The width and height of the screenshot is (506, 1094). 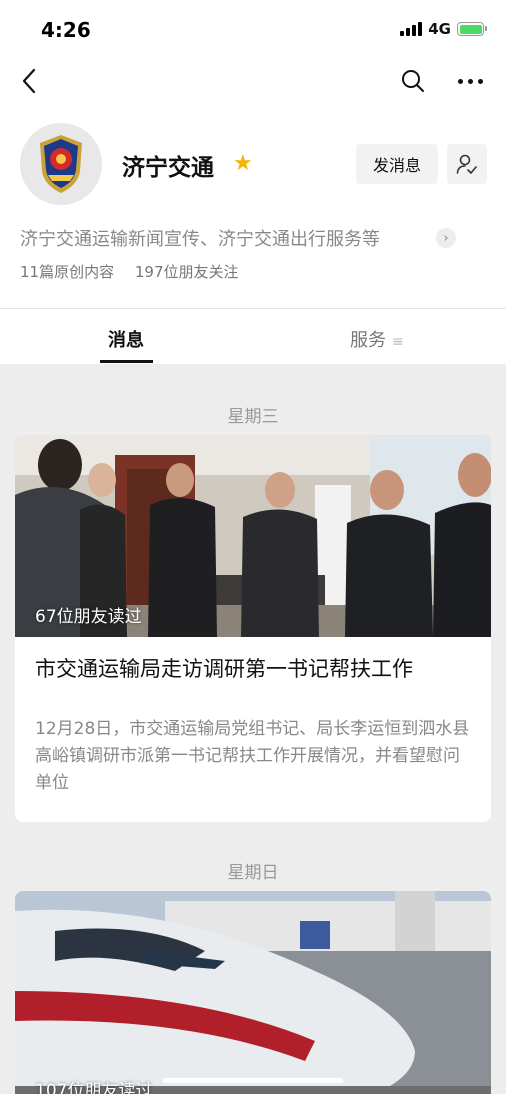 I want to click on navbar, so click(x=253, y=82).